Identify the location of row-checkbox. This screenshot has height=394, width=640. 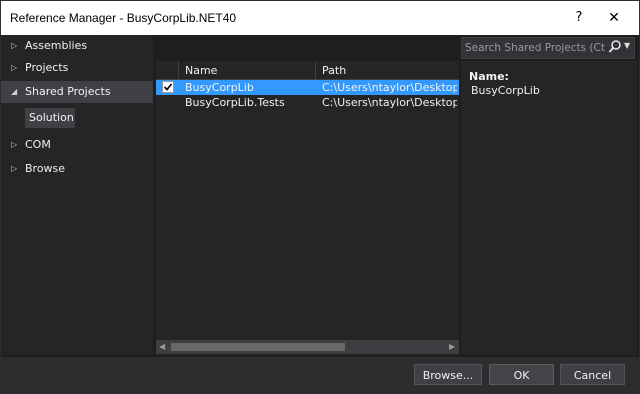
(168, 87).